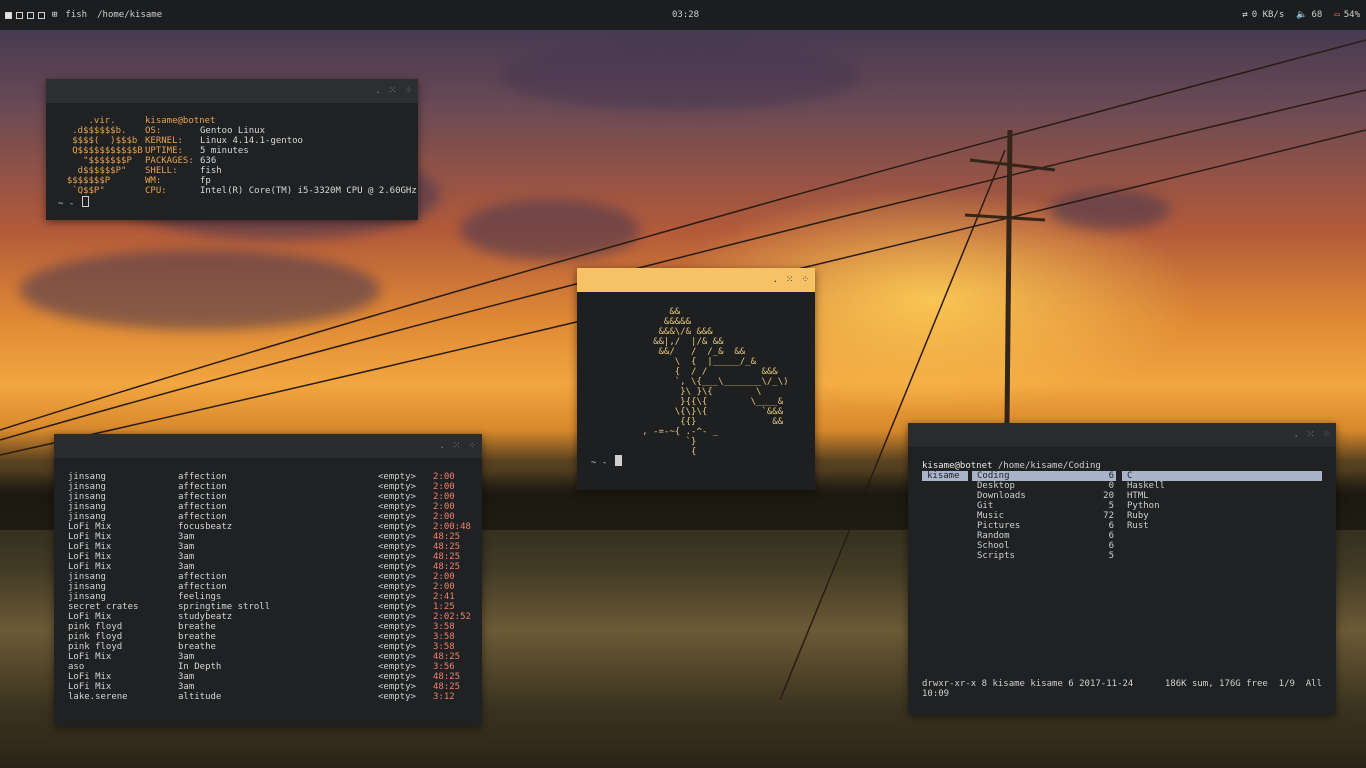 The height and width of the screenshot is (768, 1366). Describe the element at coordinates (1044, 486) in the screenshot. I see `dir-item: Desktop 0` at that location.